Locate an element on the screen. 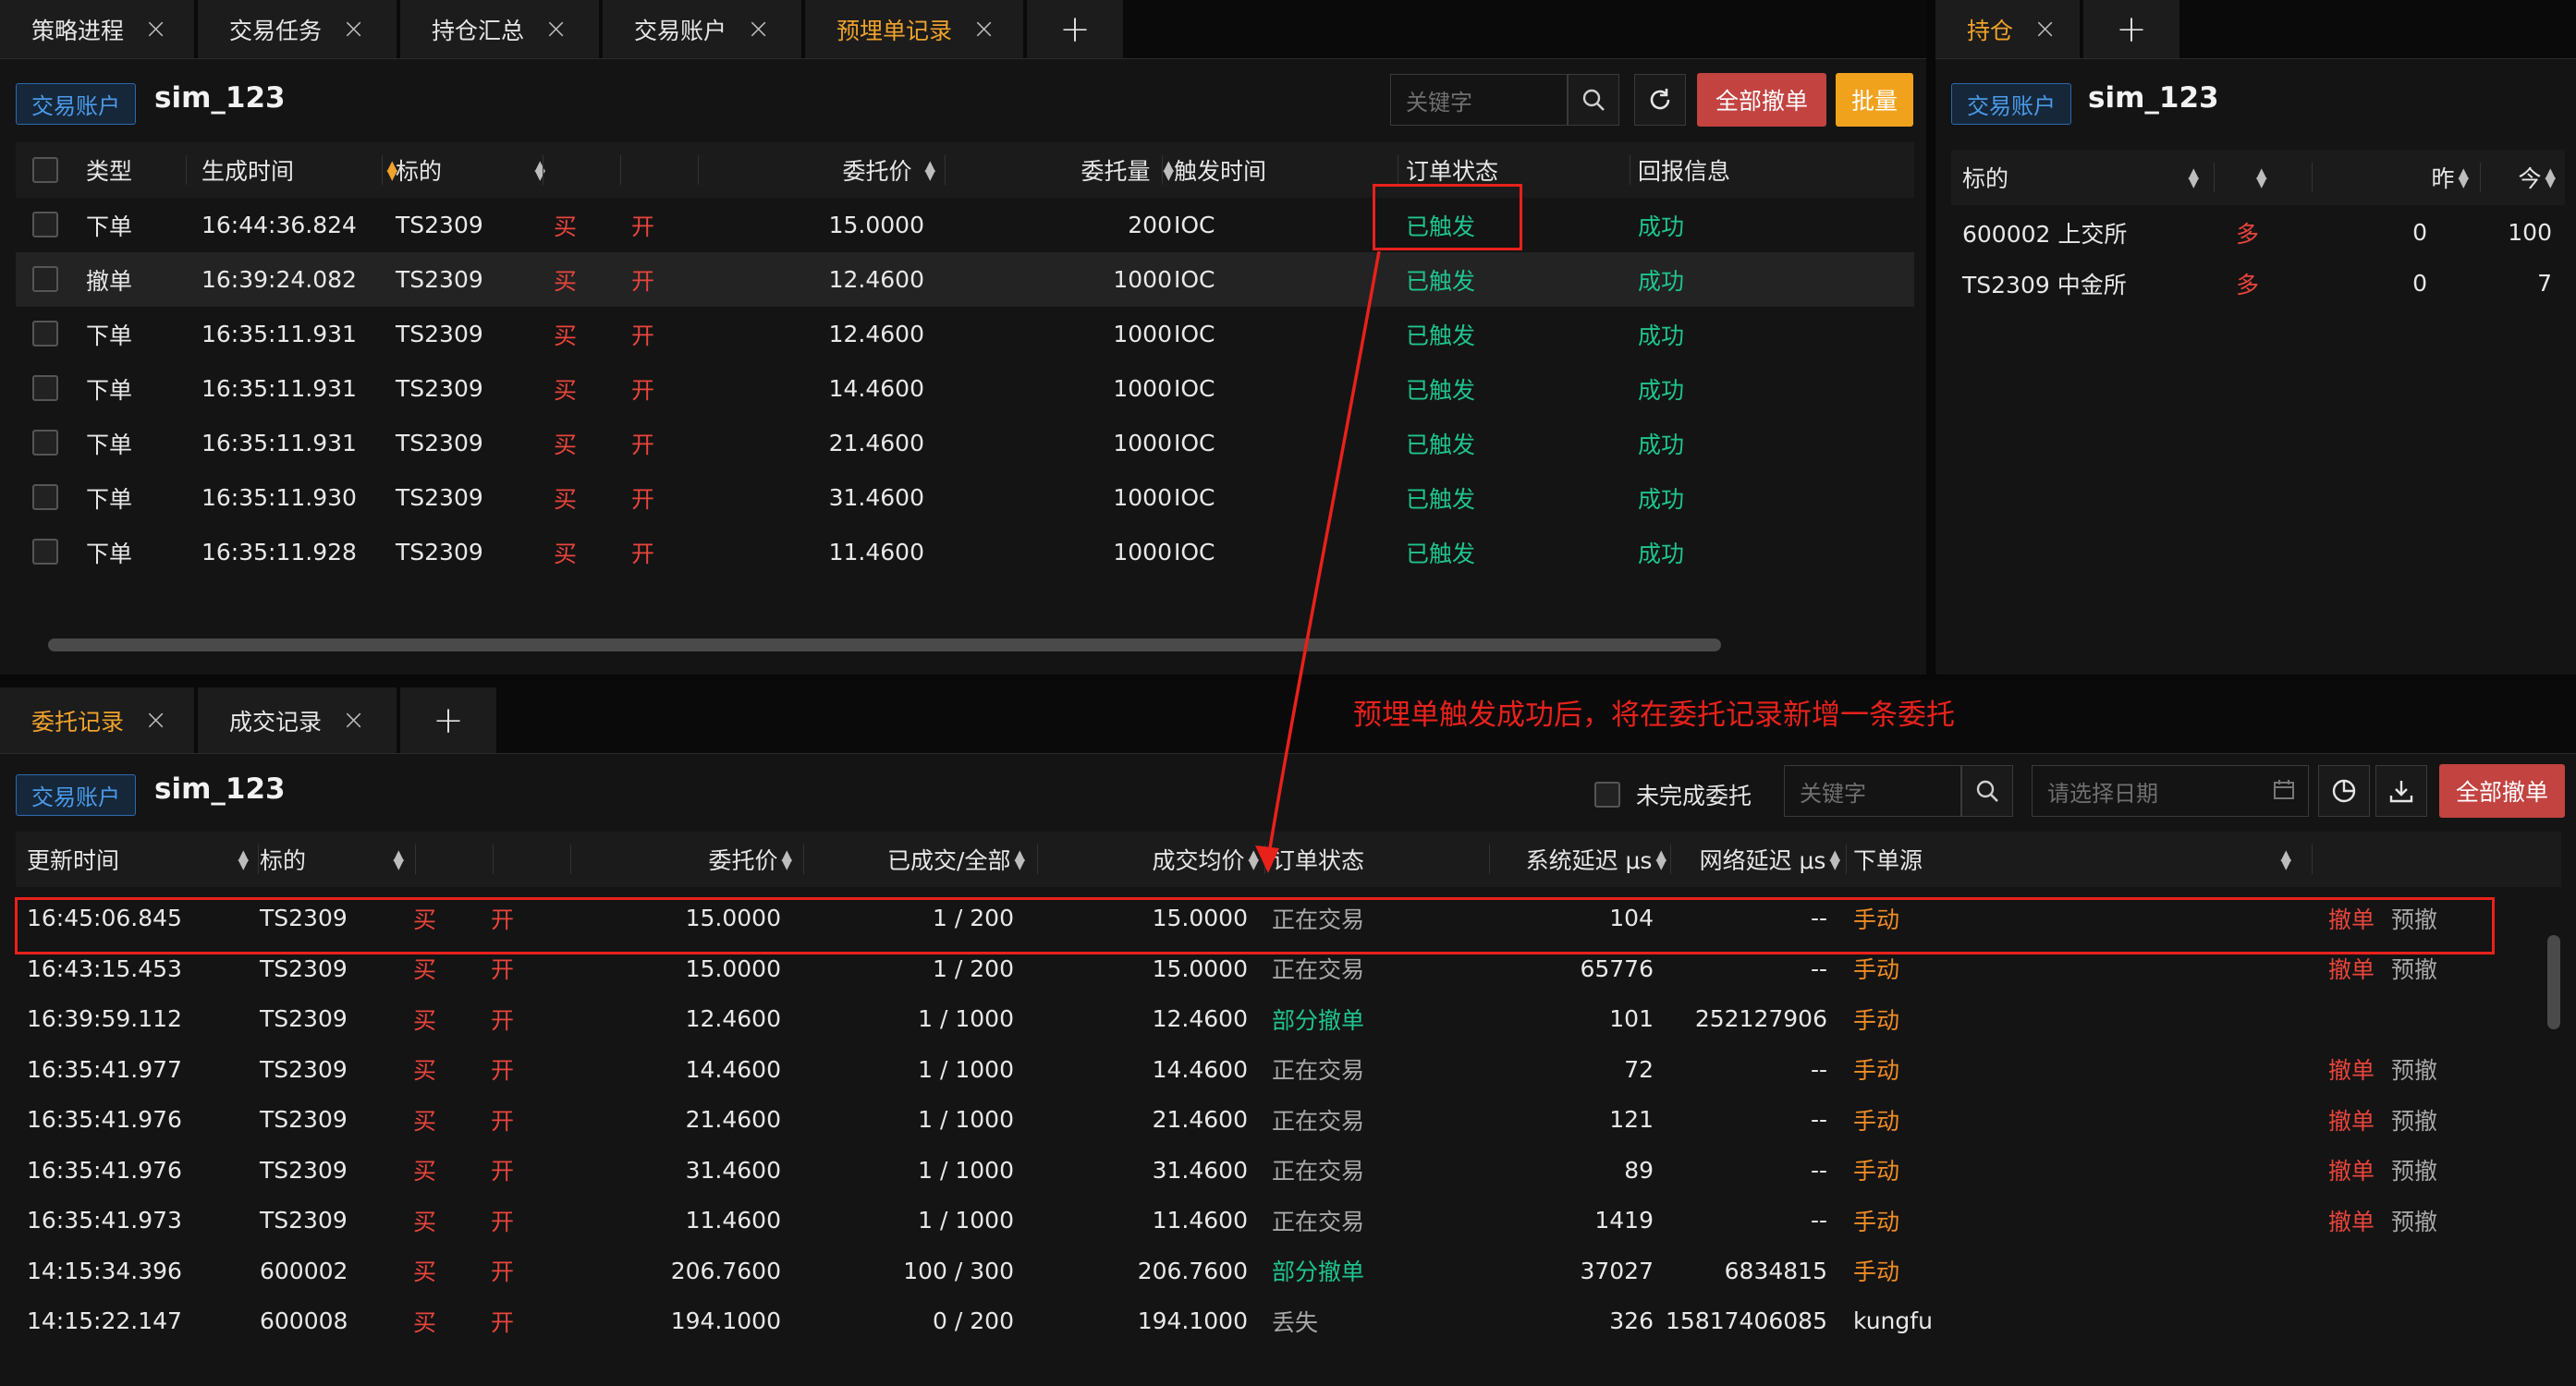 The image size is (2576, 1386). annotation-arrow is located at coordinates (1318, 561).